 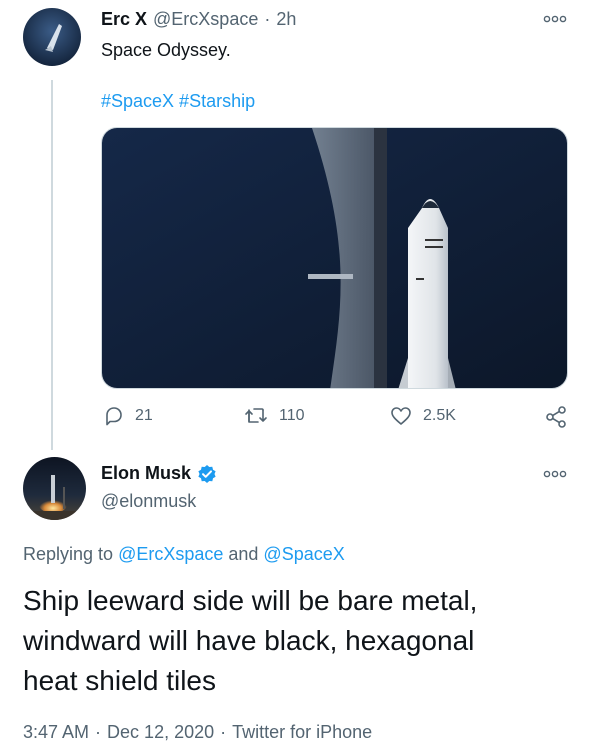 What do you see at coordinates (144, 415) in the screenshot?
I see `reply-count: 21` at bounding box center [144, 415].